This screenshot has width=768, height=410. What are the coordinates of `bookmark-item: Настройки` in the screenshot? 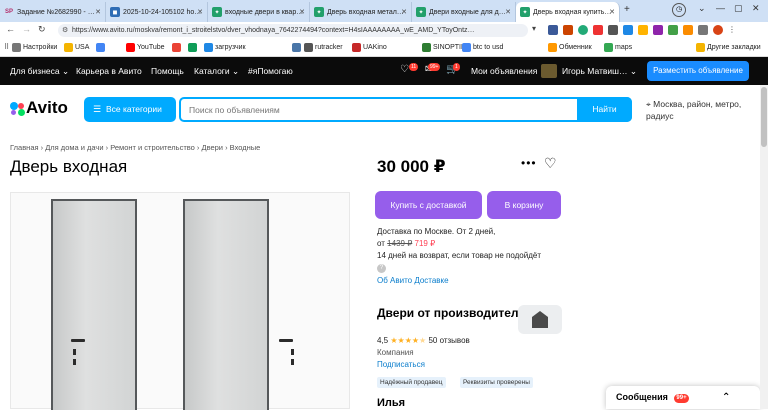 It's located at (34, 47).